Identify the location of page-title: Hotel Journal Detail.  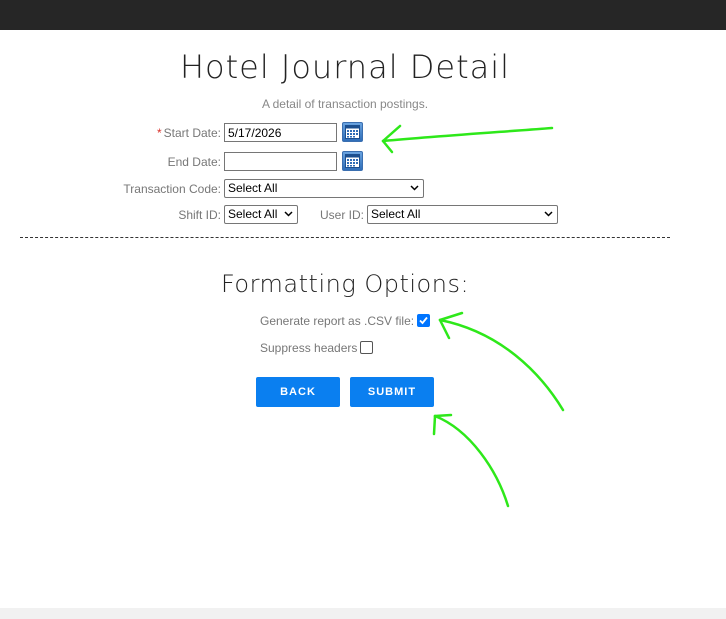
(345, 67).